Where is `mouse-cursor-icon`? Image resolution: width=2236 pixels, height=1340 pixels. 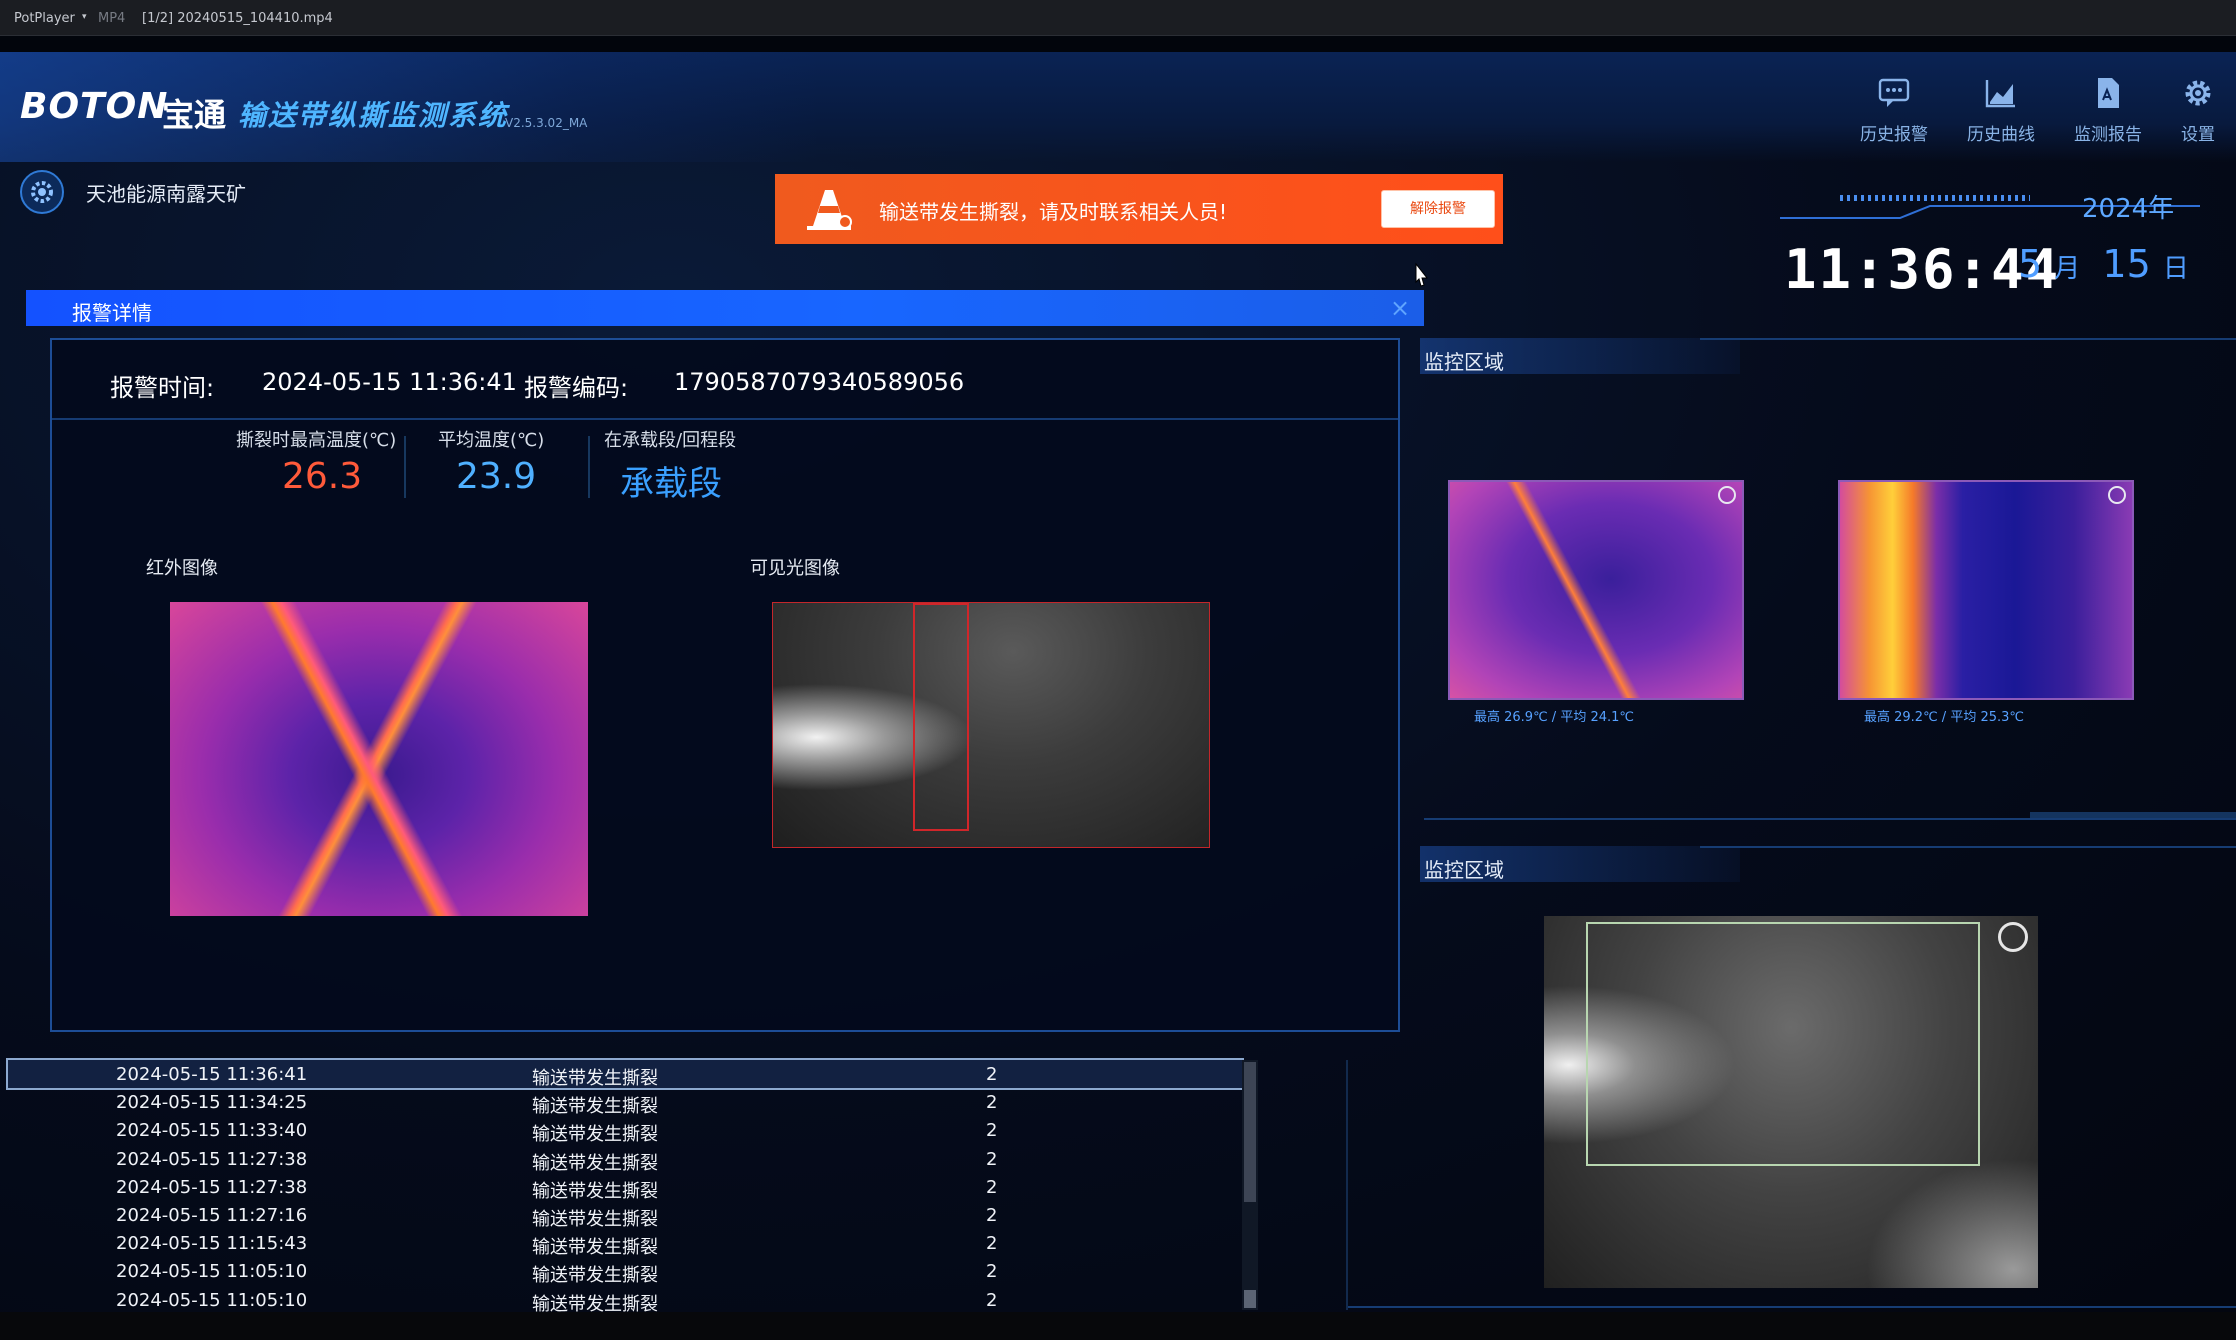 mouse-cursor-icon is located at coordinates (1422, 274).